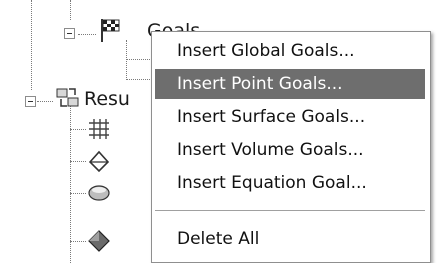 The image size is (448, 263). What do you see at coordinates (99, 193) in the screenshot?
I see `surface-plot-icon` at bounding box center [99, 193].